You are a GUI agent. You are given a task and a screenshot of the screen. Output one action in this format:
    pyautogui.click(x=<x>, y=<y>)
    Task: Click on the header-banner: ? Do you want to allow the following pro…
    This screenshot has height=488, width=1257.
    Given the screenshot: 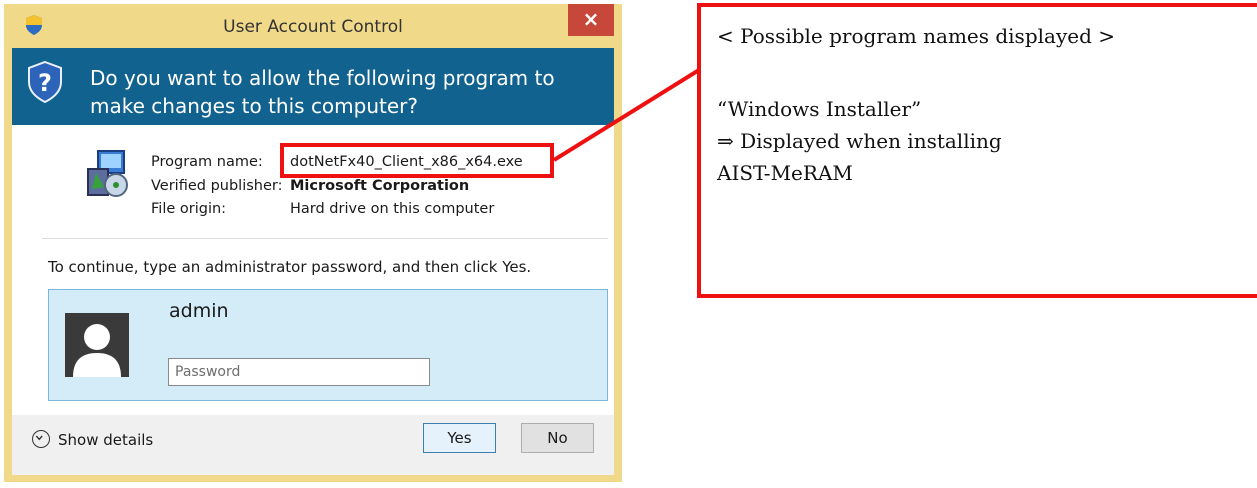 What is the action you would take?
    pyautogui.click(x=313, y=86)
    